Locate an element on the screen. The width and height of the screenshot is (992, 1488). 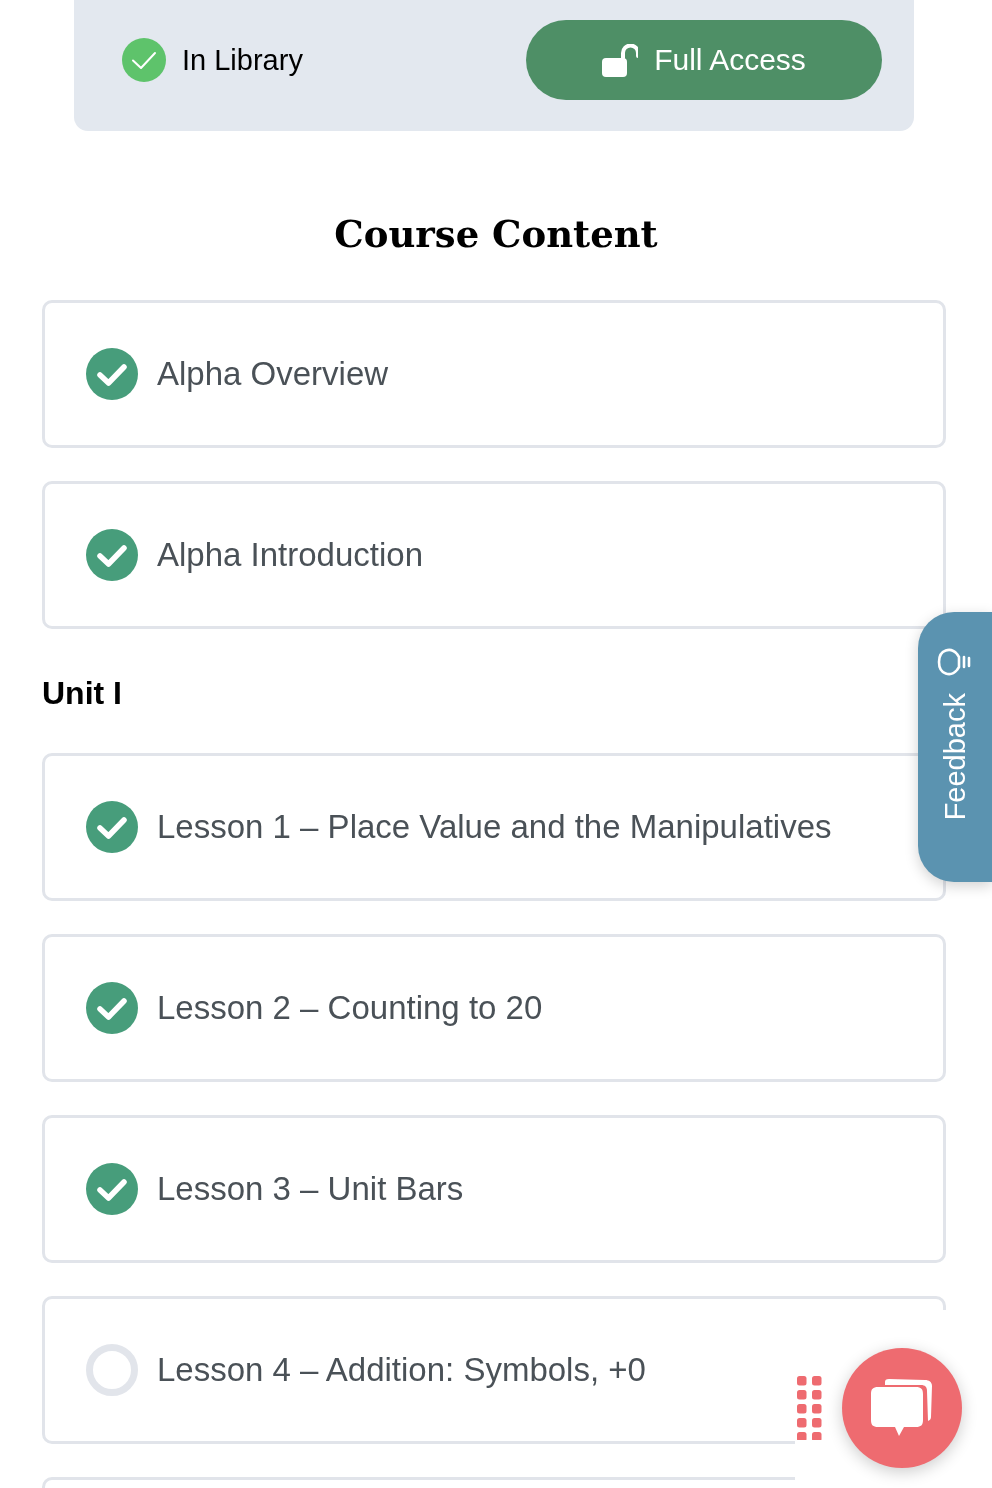
lesson-title: Lesson 4 – Addition: Symbols, +0 is located at coordinates (401, 1370).